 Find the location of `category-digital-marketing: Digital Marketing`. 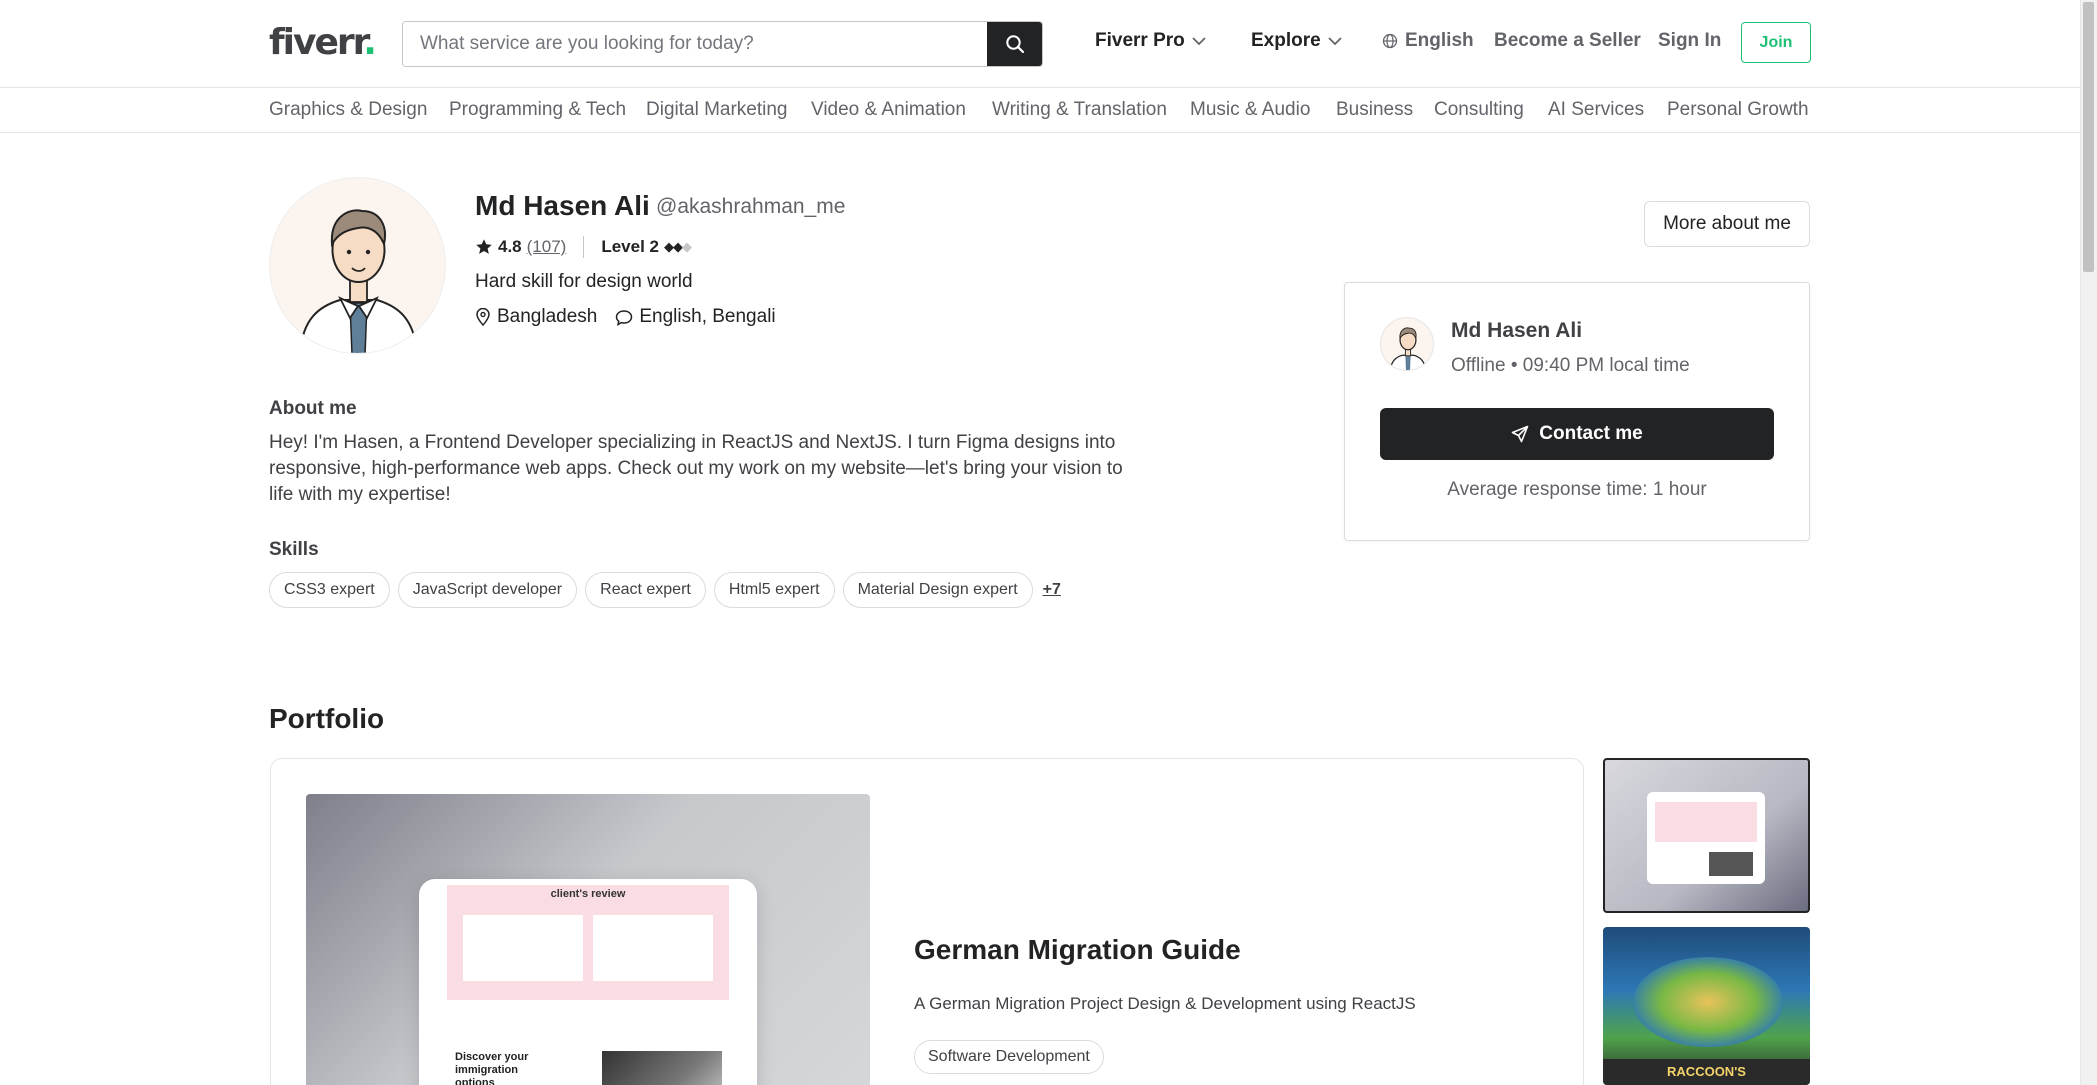

category-digital-marketing: Digital Marketing is located at coordinates (717, 110).